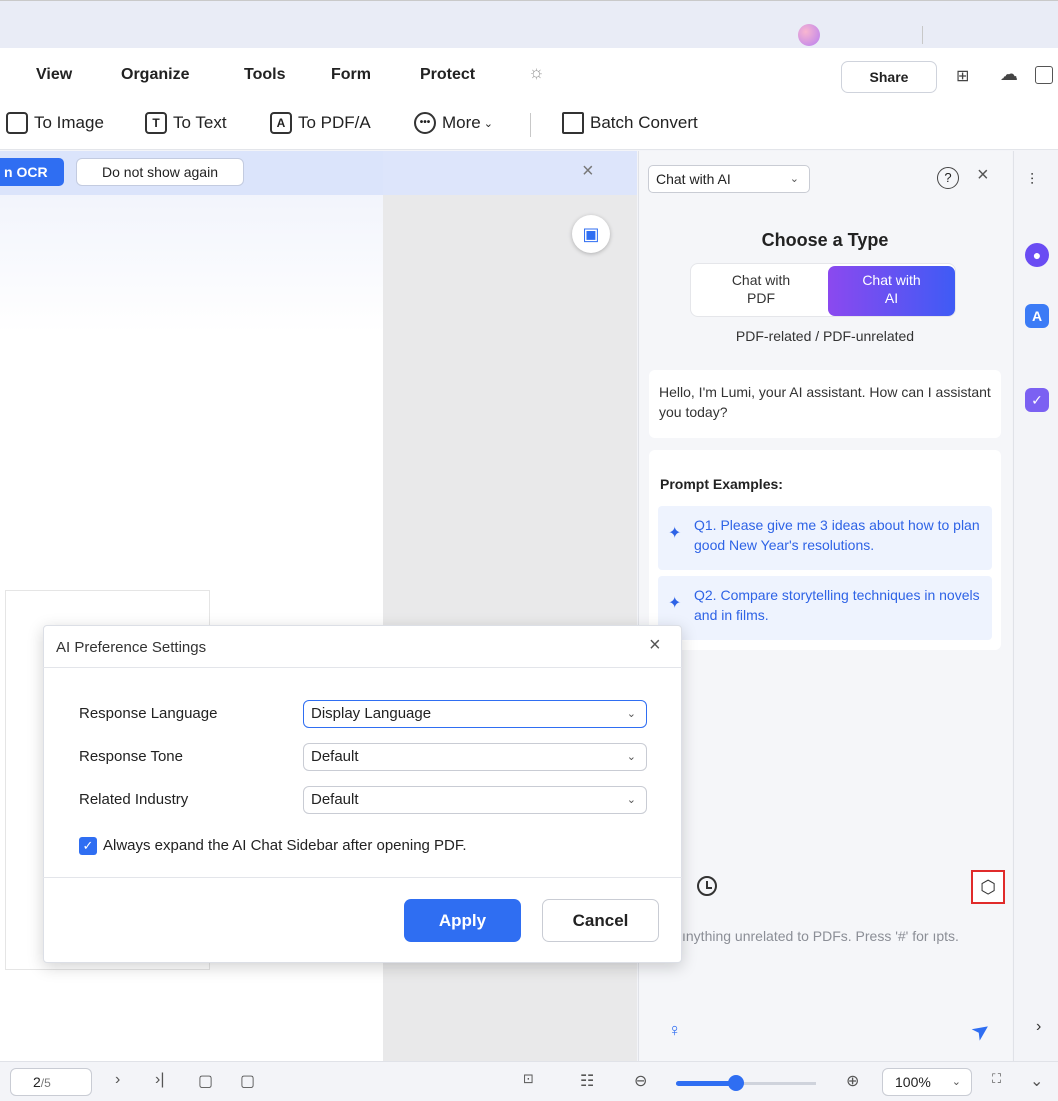 The image size is (1058, 1101). What do you see at coordinates (45, 1083) in the screenshot?
I see `total-pages: /5` at bounding box center [45, 1083].